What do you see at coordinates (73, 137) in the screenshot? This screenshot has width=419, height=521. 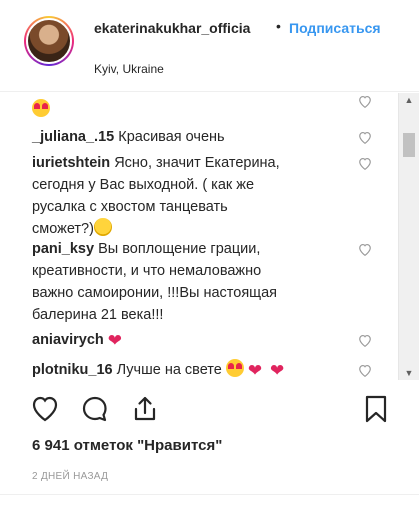 I see `comment-username: _juliana_.15` at bounding box center [73, 137].